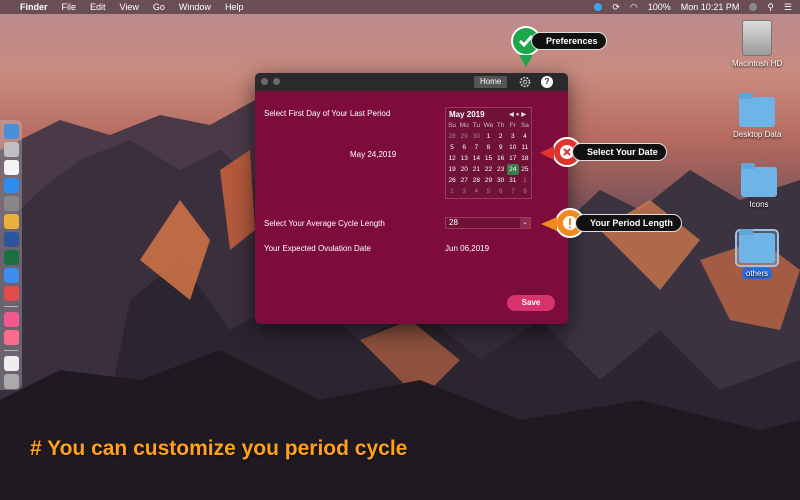 The height and width of the screenshot is (500, 800). What do you see at coordinates (488, 223) in the screenshot?
I see `cycle-length-select: 28 ⌄` at bounding box center [488, 223].